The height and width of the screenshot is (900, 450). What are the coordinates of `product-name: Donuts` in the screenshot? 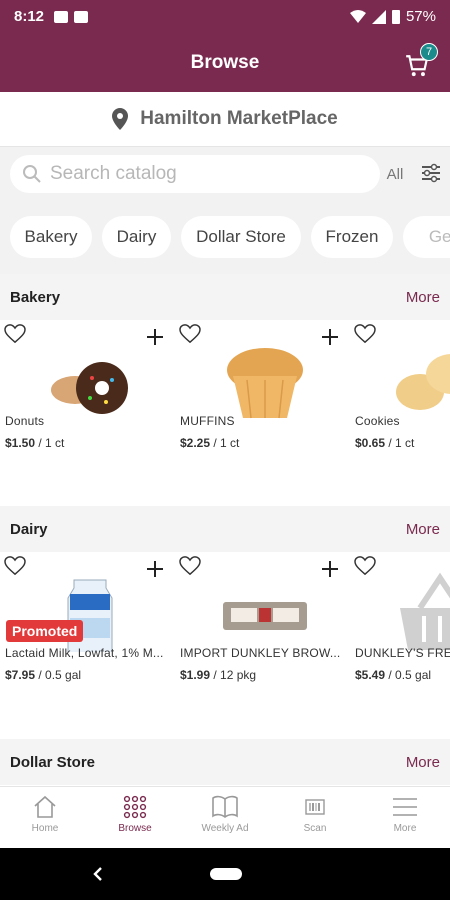 It's located at (25, 421).